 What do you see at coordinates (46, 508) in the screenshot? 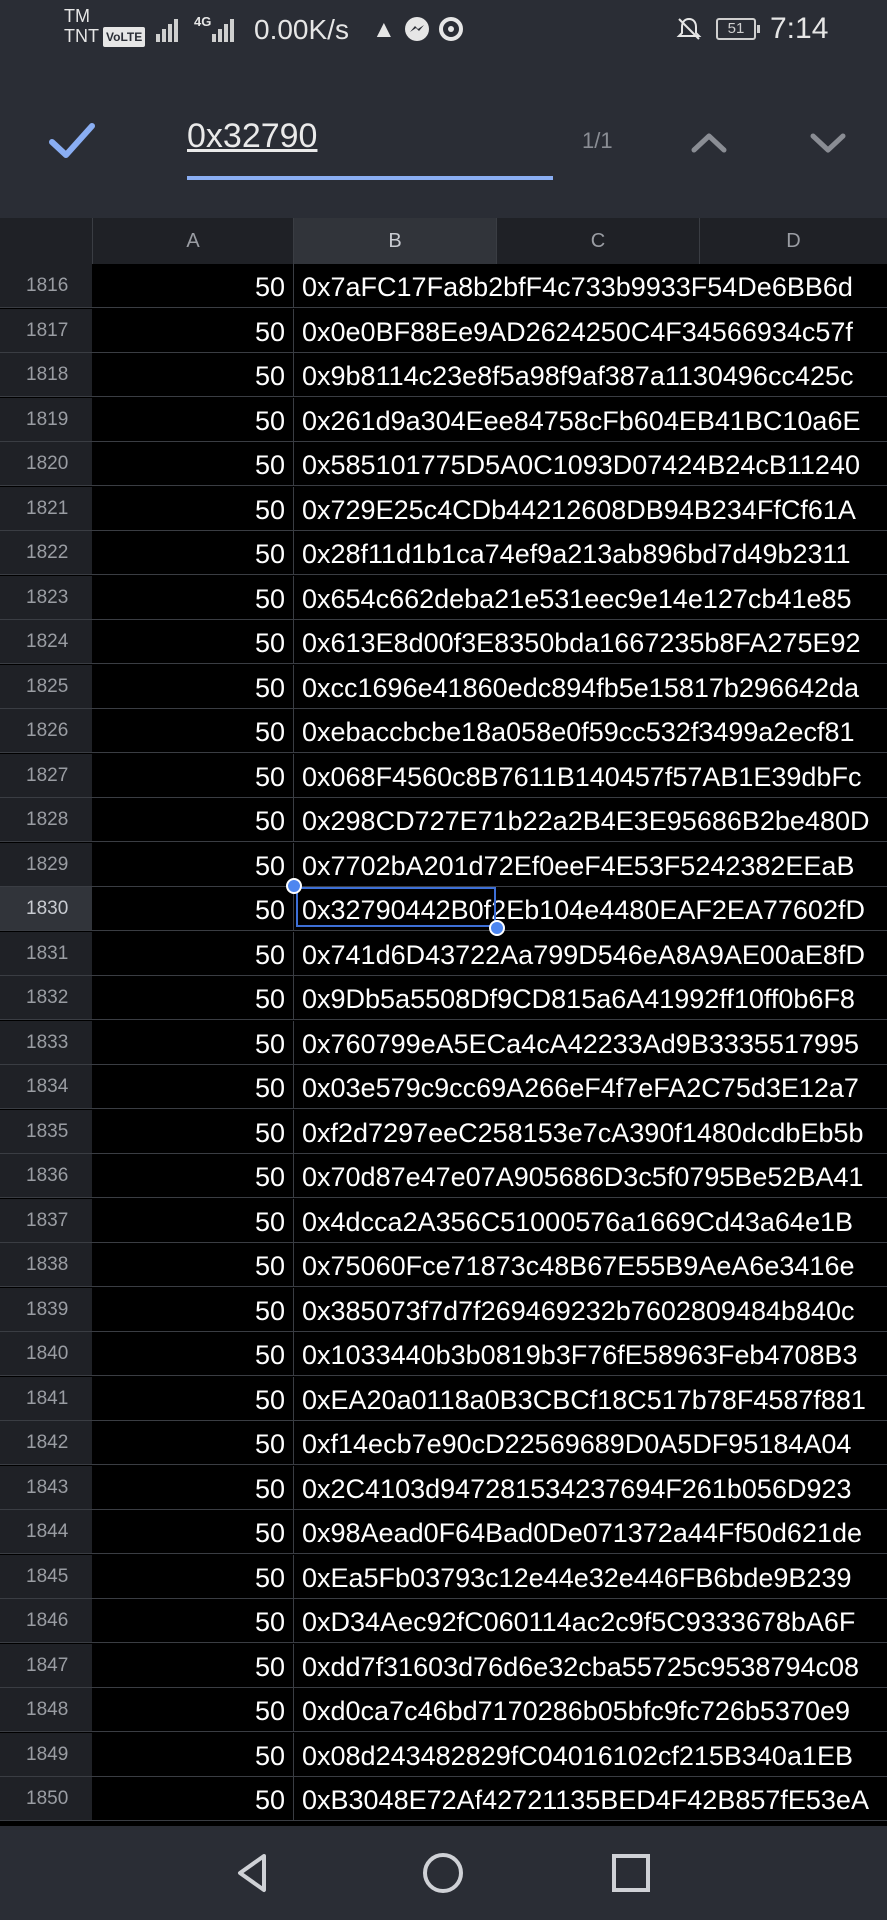
I see `row-header: 1821` at bounding box center [46, 508].